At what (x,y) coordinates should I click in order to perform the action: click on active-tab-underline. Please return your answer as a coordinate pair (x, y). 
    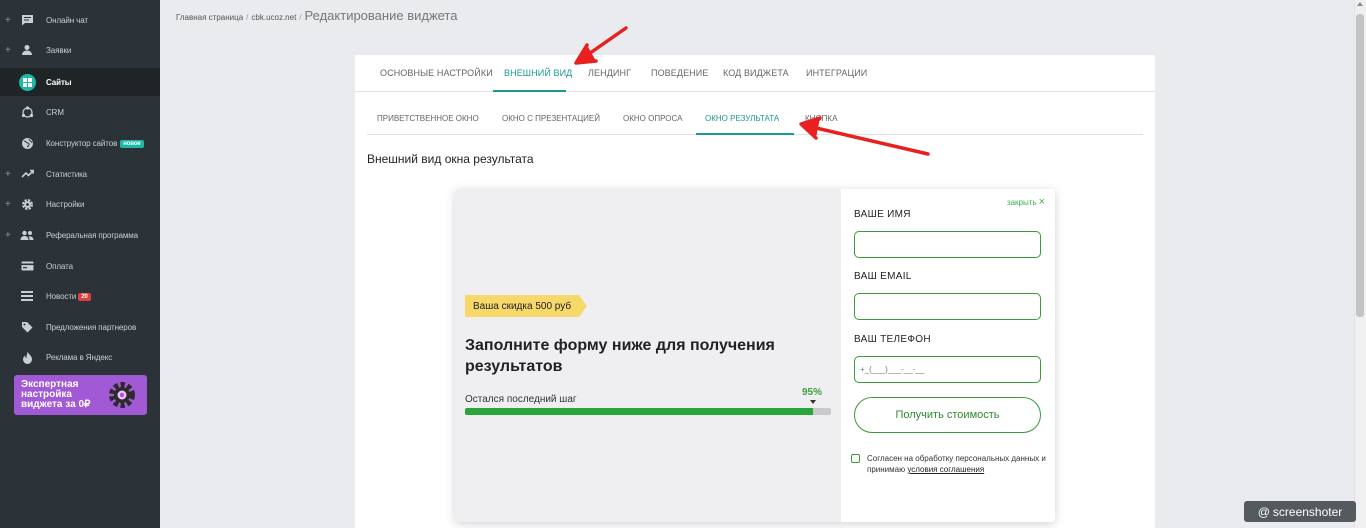
    Looking at the image, I should click on (529, 91).